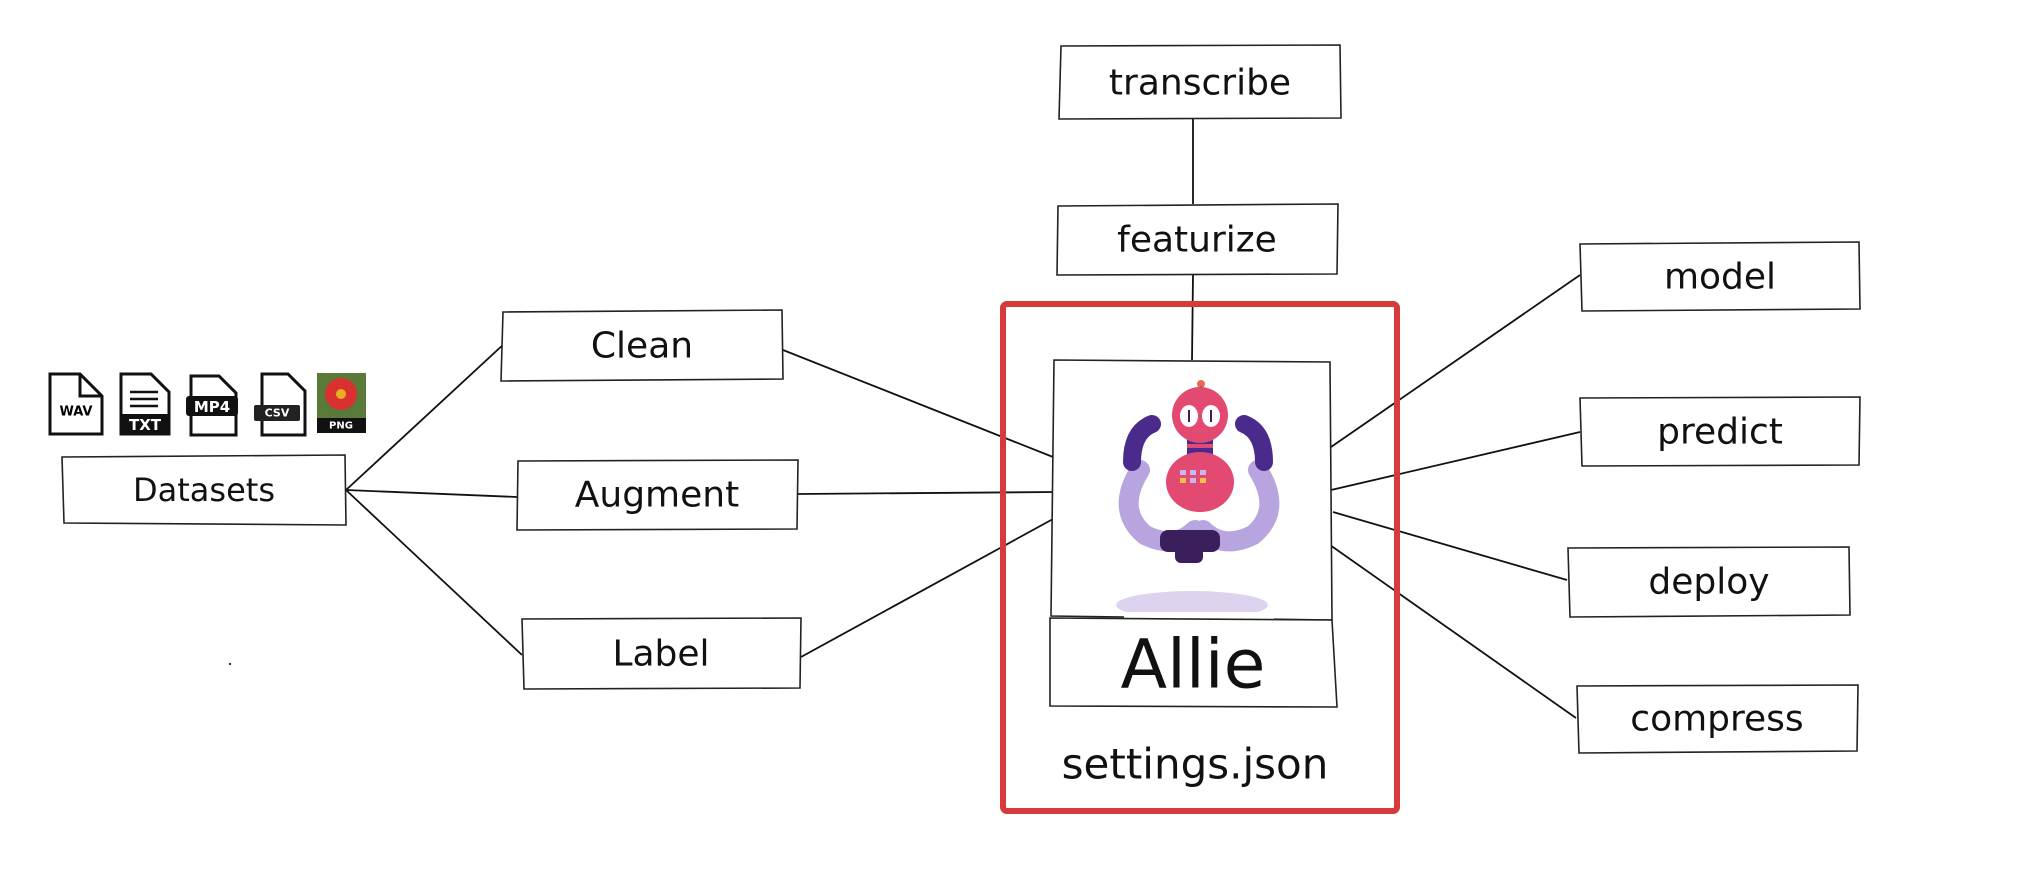 Image resolution: width=2026 pixels, height=876 pixels. I want to click on edge-datasets-augment, so click(431, 493).